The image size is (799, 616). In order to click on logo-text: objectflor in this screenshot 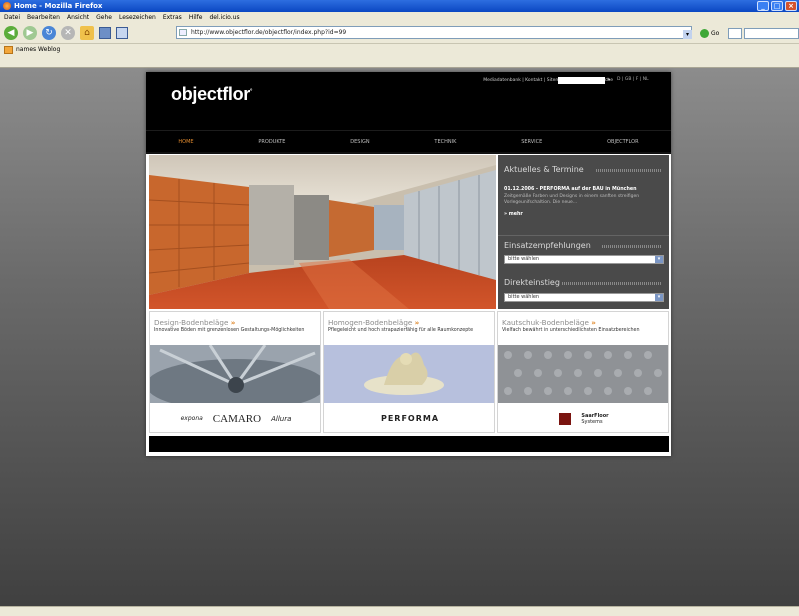, I will do `click(211, 94)`.